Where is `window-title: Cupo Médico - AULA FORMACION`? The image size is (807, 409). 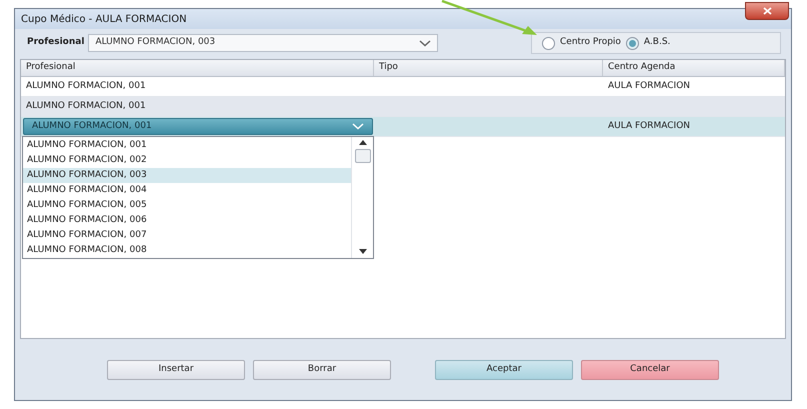 window-title: Cupo Médico - AULA FORMACION is located at coordinates (104, 19).